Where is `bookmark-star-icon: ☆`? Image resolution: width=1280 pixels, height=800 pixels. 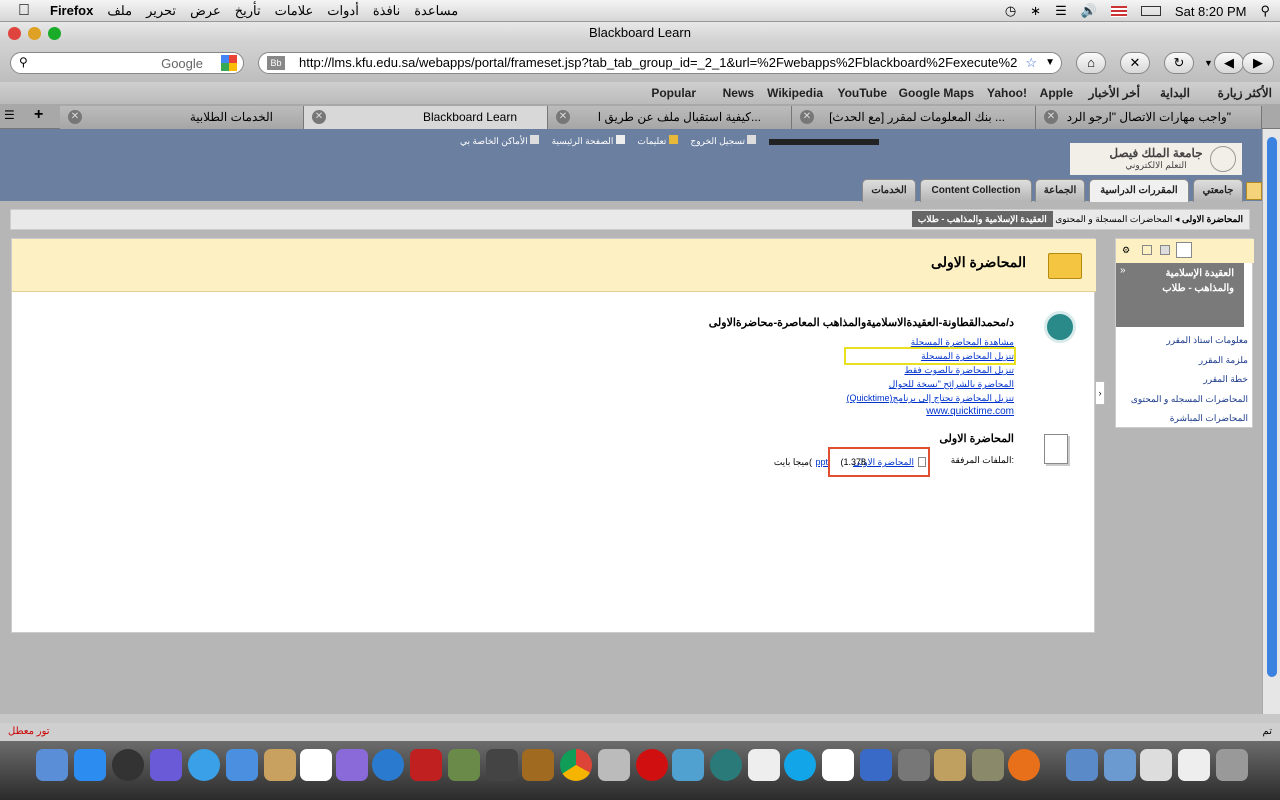
bookmark-star-icon: ☆ is located at coordinates (1031, 63).